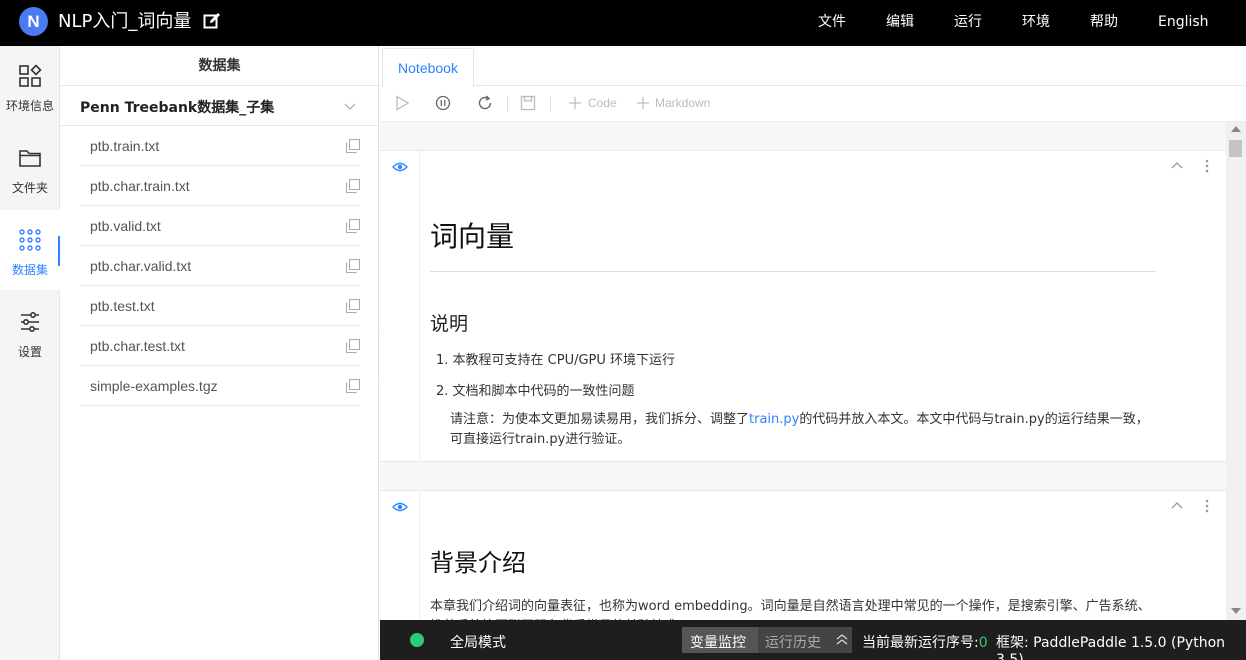 The image size is (1246, 660). Describe the element at coordinates (350, 106) in the screenshot. I see `chevron-down-icon` at that location.